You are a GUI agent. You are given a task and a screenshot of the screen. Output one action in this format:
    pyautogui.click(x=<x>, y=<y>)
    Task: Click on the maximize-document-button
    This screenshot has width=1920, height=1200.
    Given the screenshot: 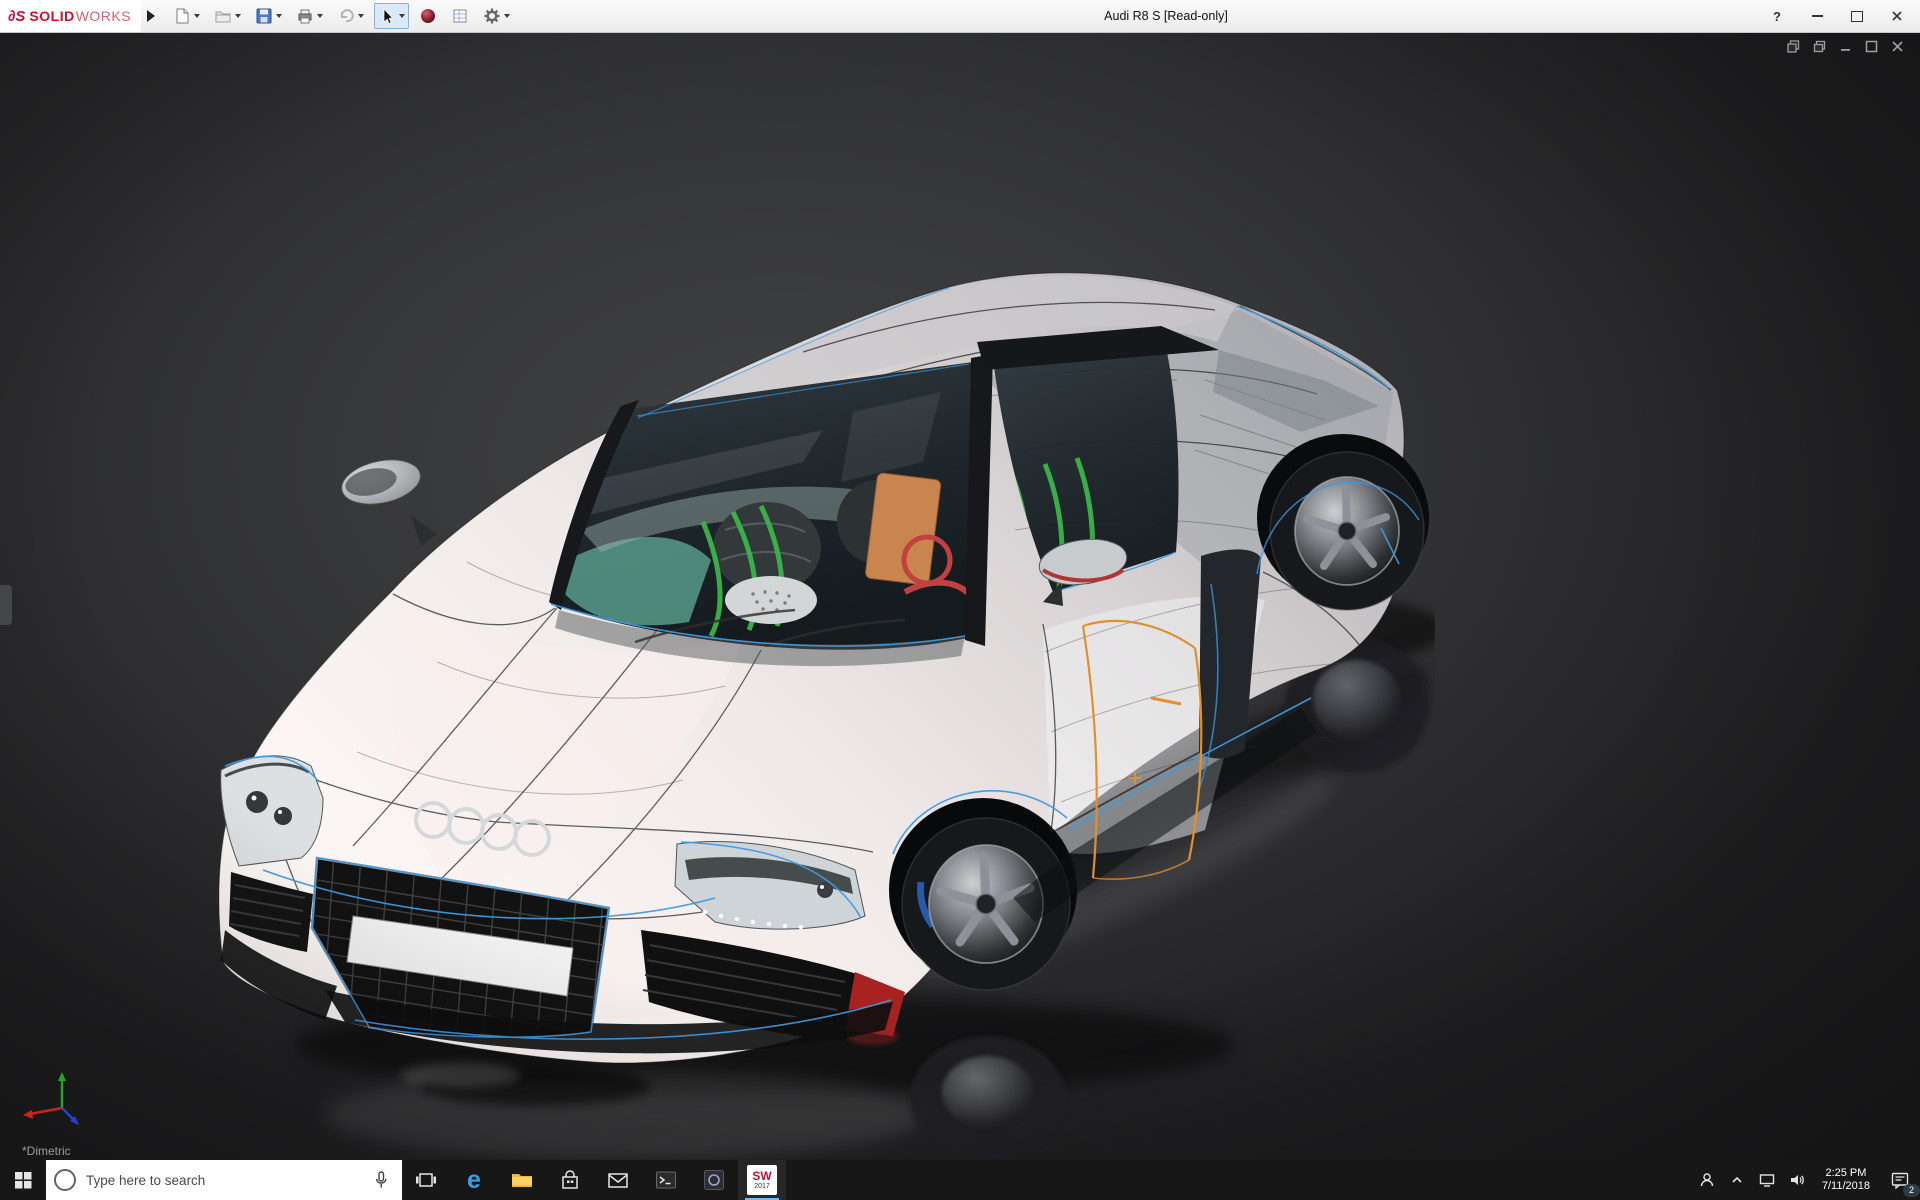 What is the action you would take?
    pyautogui.click(x=1871, y=46)
    